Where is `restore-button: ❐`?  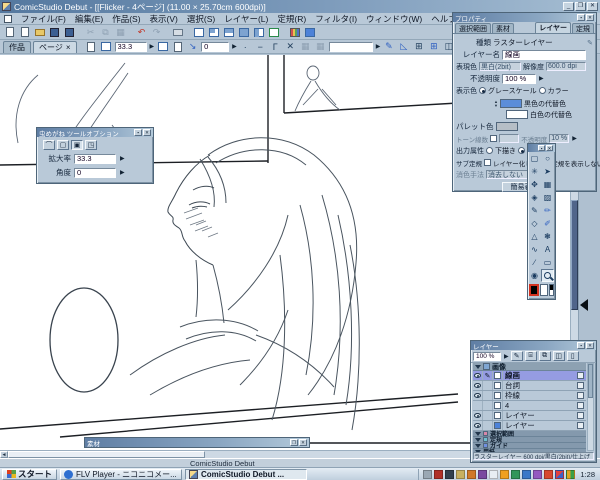 restore-button: ❐ is located at coordinates (580, 6).